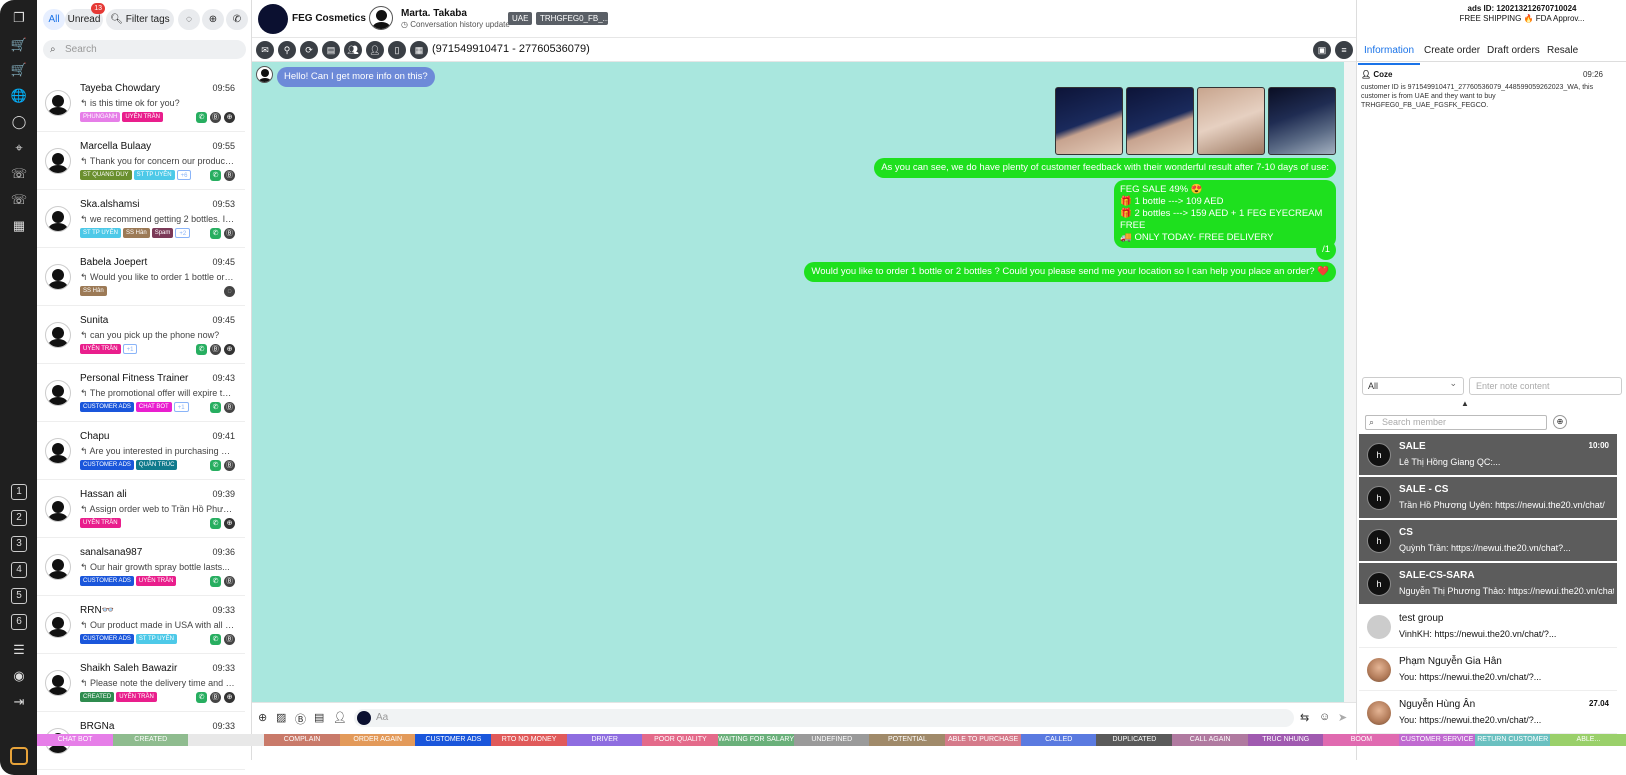 This screenshot has width=1626, height=775. I want to click on conversation-search-input: ⌕ Search, so click(144, 49).